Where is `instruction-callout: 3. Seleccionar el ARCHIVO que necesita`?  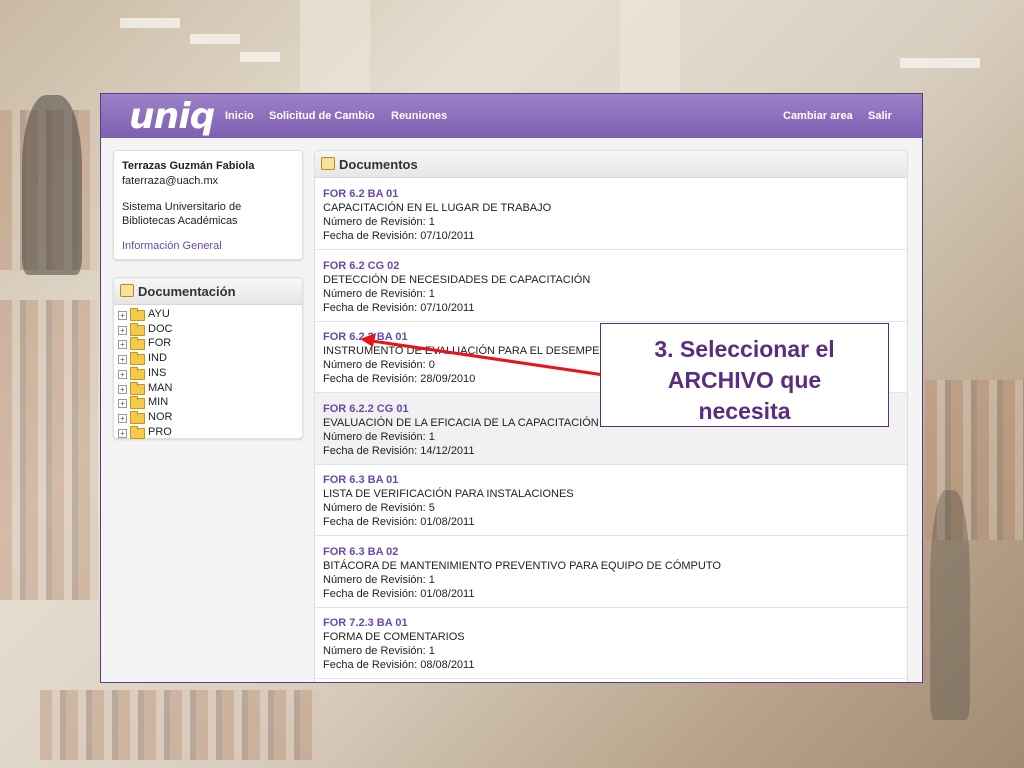 instruction-callout: 3. Seleccionar el ARCHIVO que necesita is located at coordinates (744, 375).